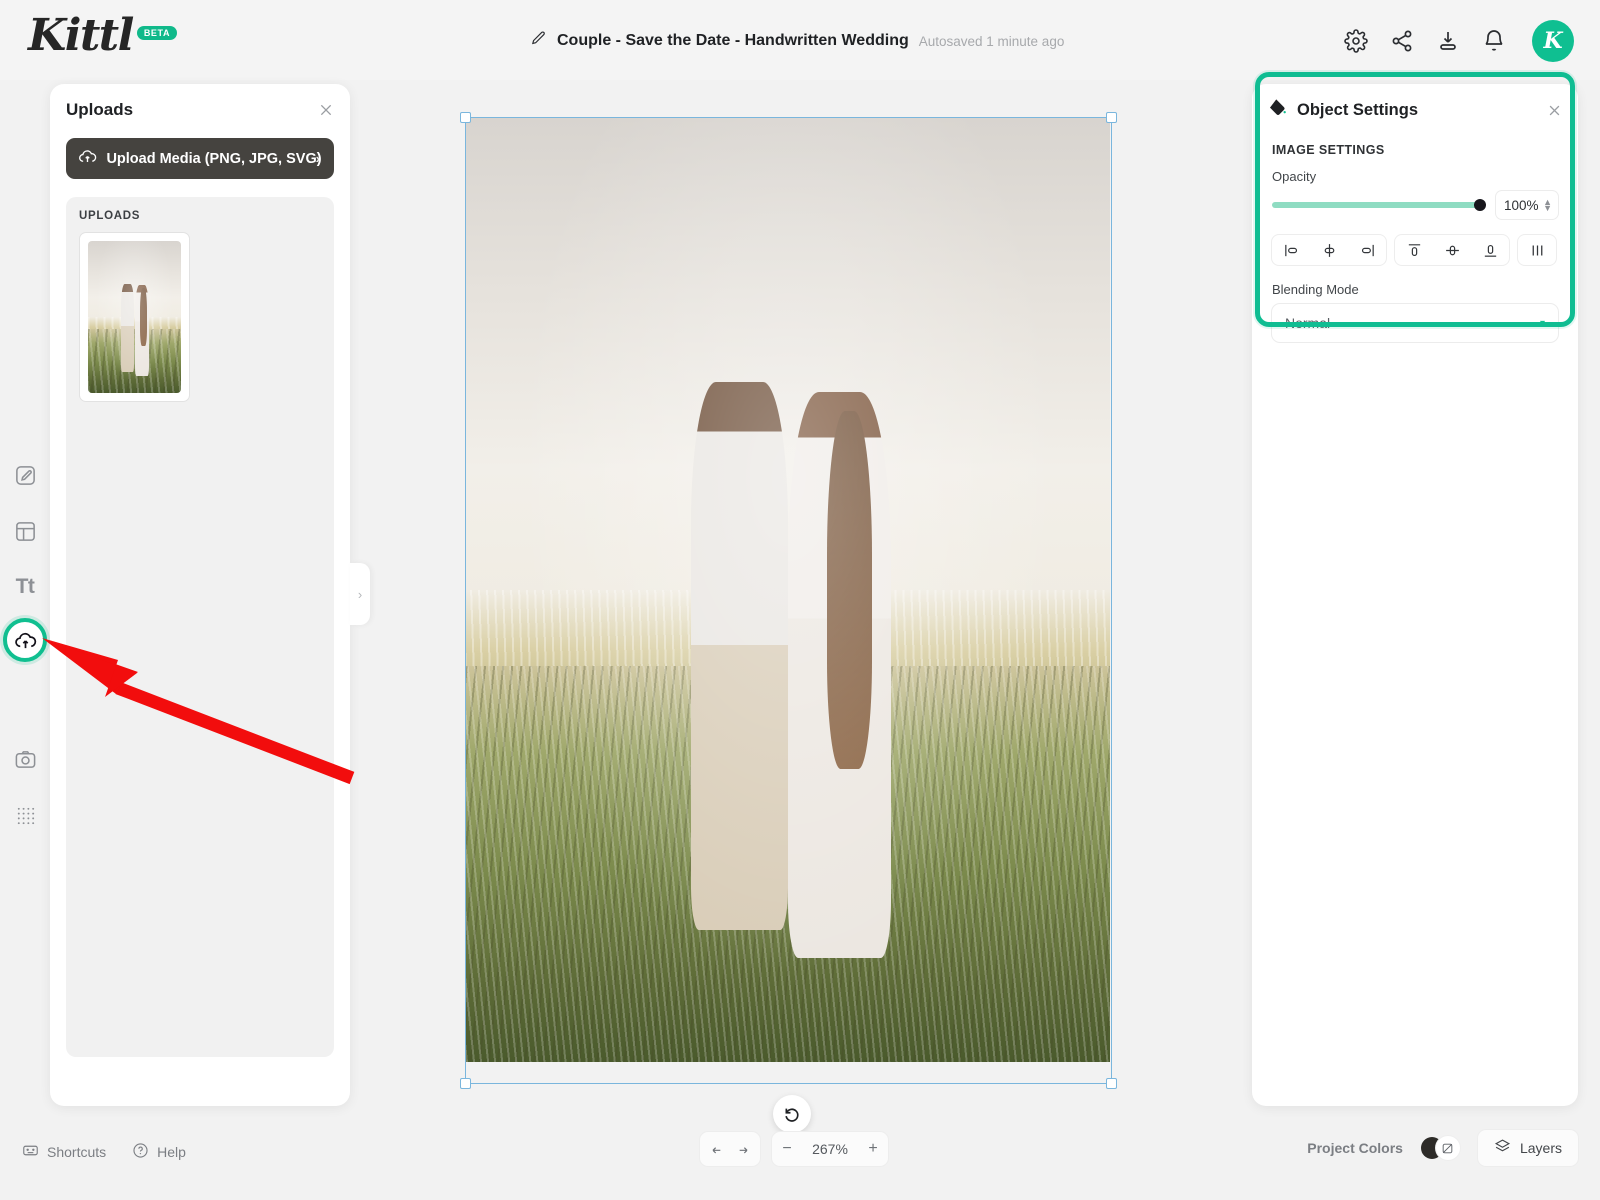 This screenshot has width=1600, height=1200. What do you see at coordinates (1553, 41) in the screenshot?
I see `user-avatar: K` at bounding box center [1553, 41].